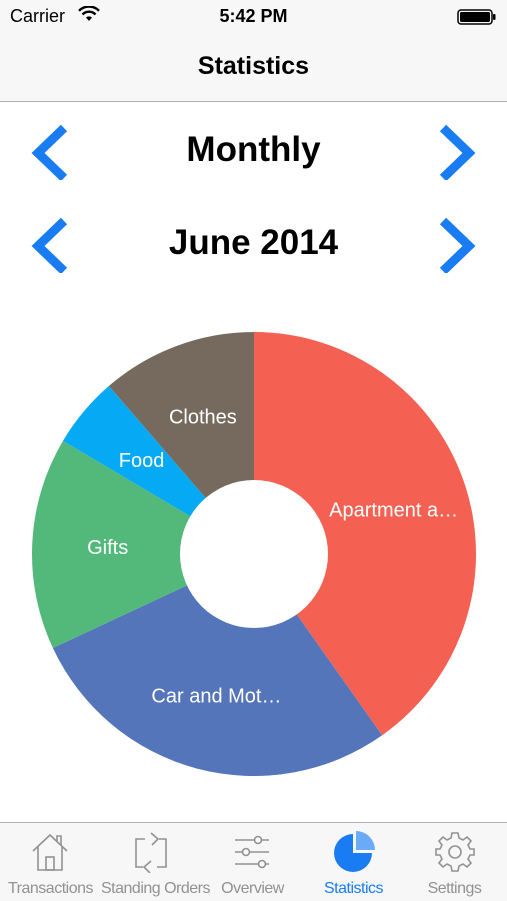  I want to click on tab-label: Transactions, so click(51, 888).